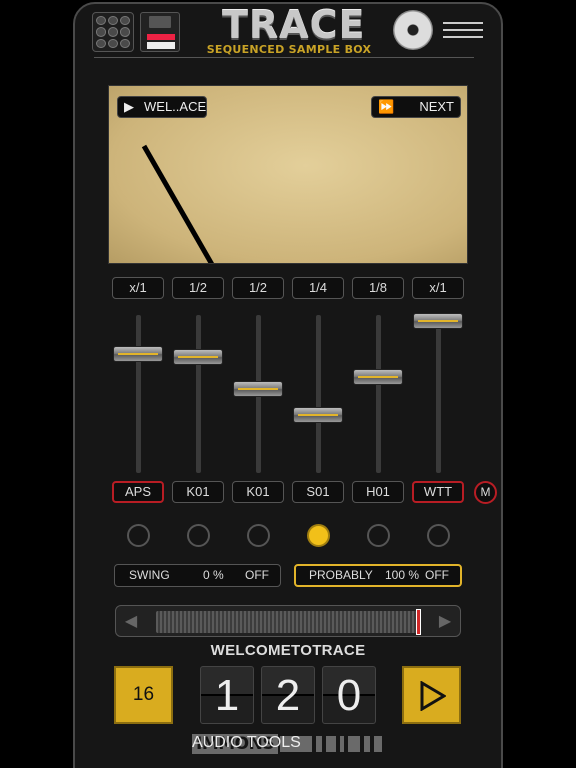  Describe the element at coordinates (113, 32) in the screenshot. I see `grid-icon` at that location.